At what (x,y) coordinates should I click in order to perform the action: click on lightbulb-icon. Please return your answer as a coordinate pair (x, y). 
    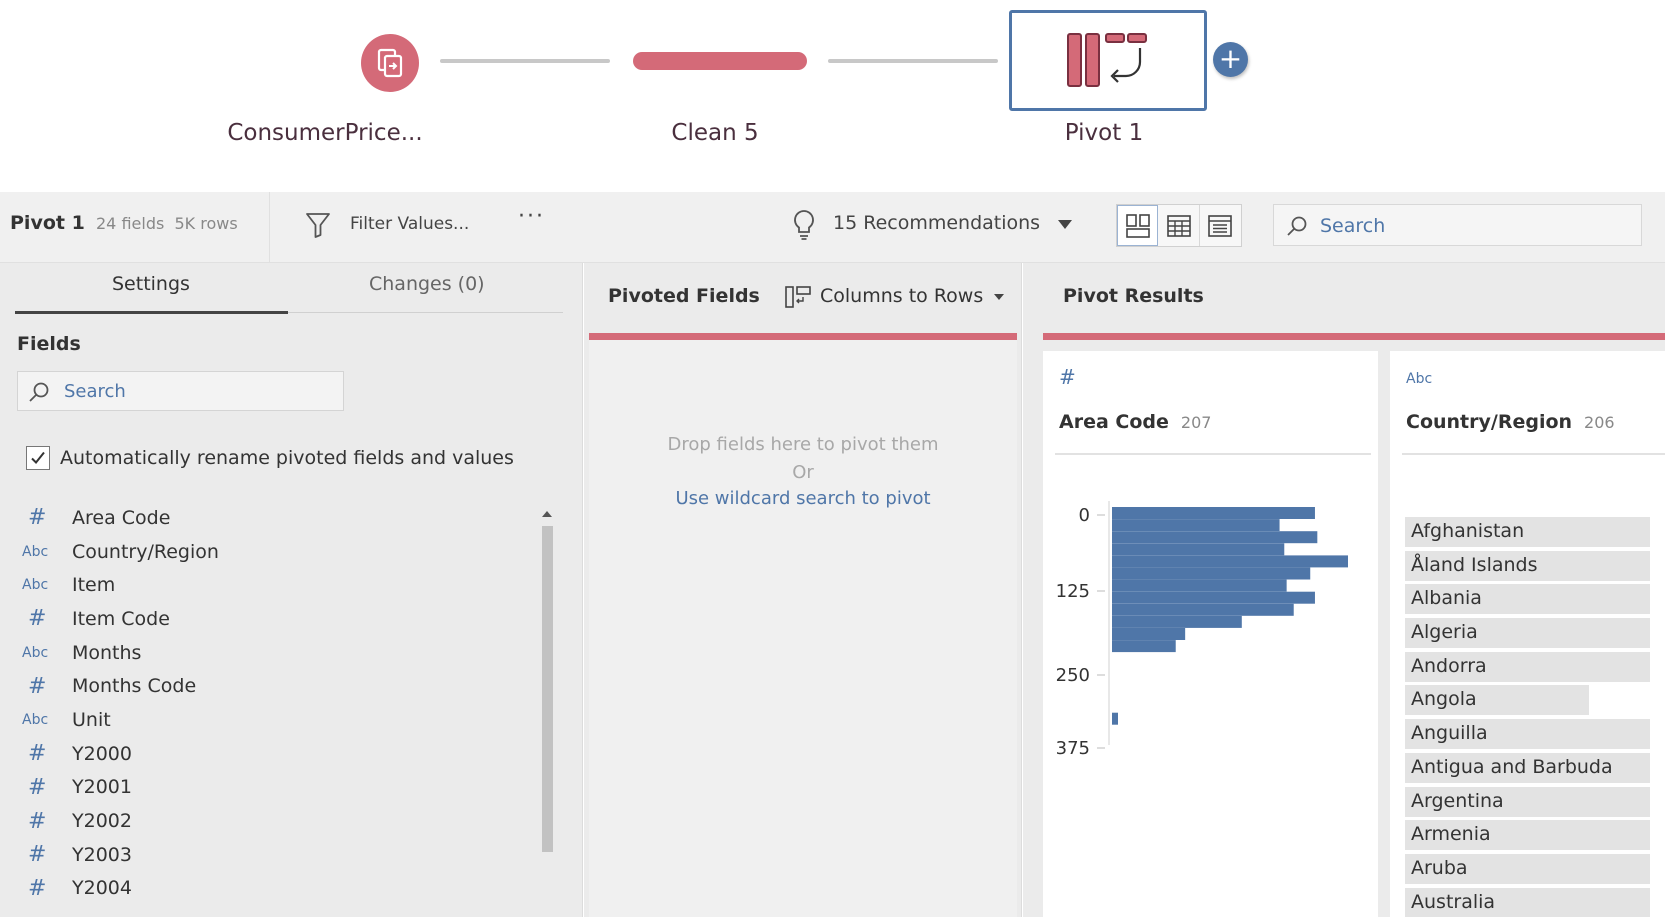
    Looking at the image, I should click on (804, 225).